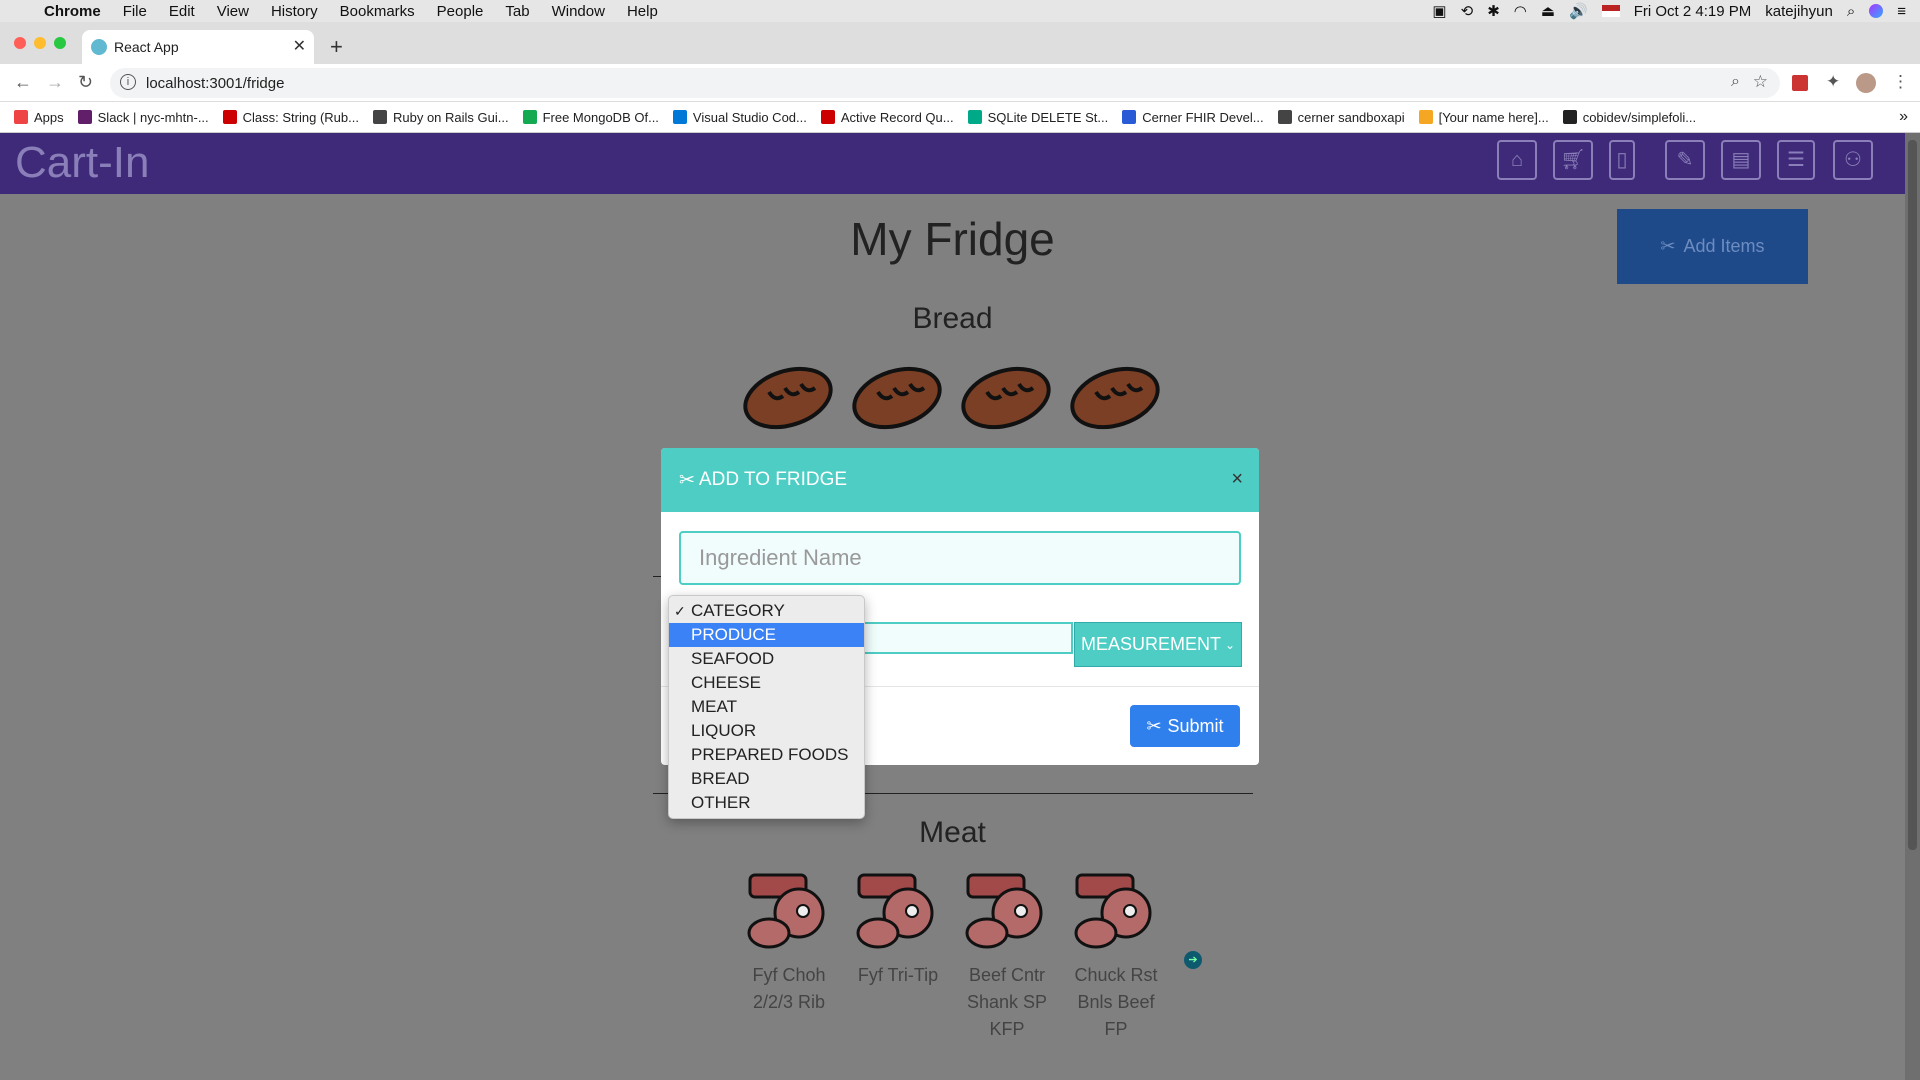 The image size is (1920, 1080). Describe the element at coordinates (40, 43) in the screenshot. I see `minimize-window-icon` at that location.